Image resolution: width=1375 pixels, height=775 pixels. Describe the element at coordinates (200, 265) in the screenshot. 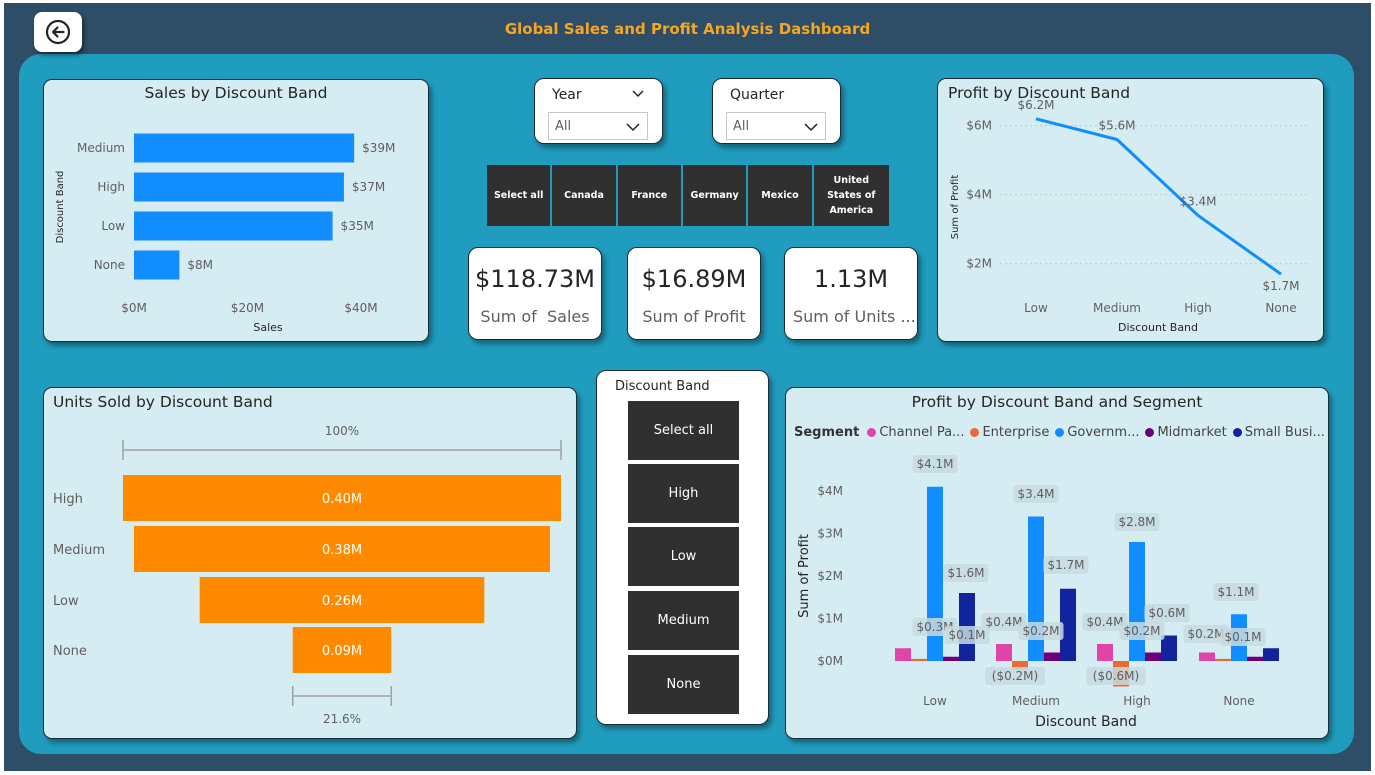

I see `data-label: $8M` at that location.